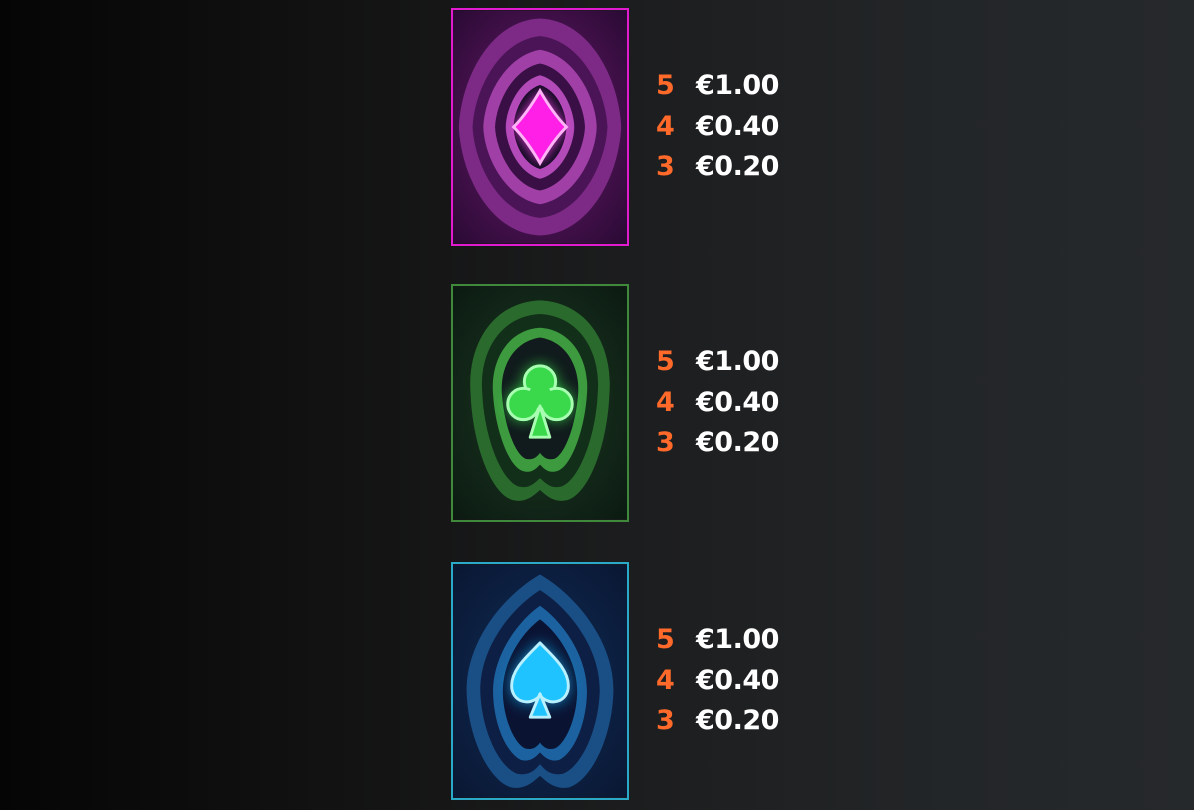  I want to click on diamond-symbol-card, so click(540, 127).